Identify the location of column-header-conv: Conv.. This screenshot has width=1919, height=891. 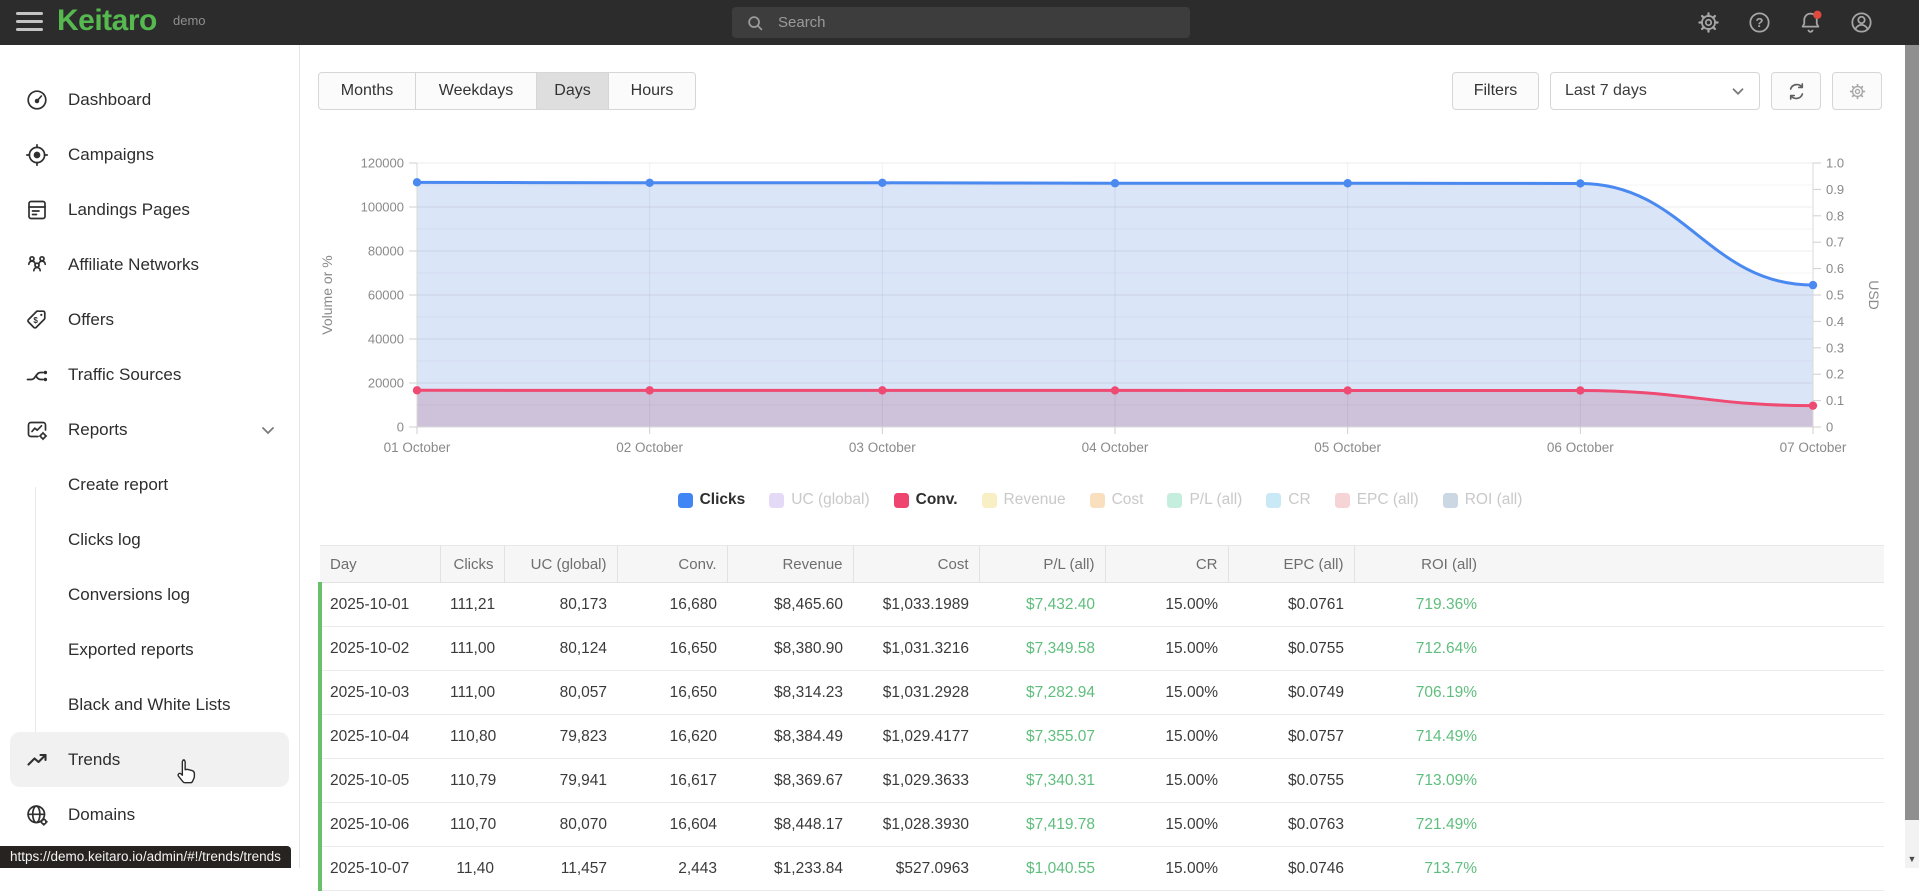
(671, 564).